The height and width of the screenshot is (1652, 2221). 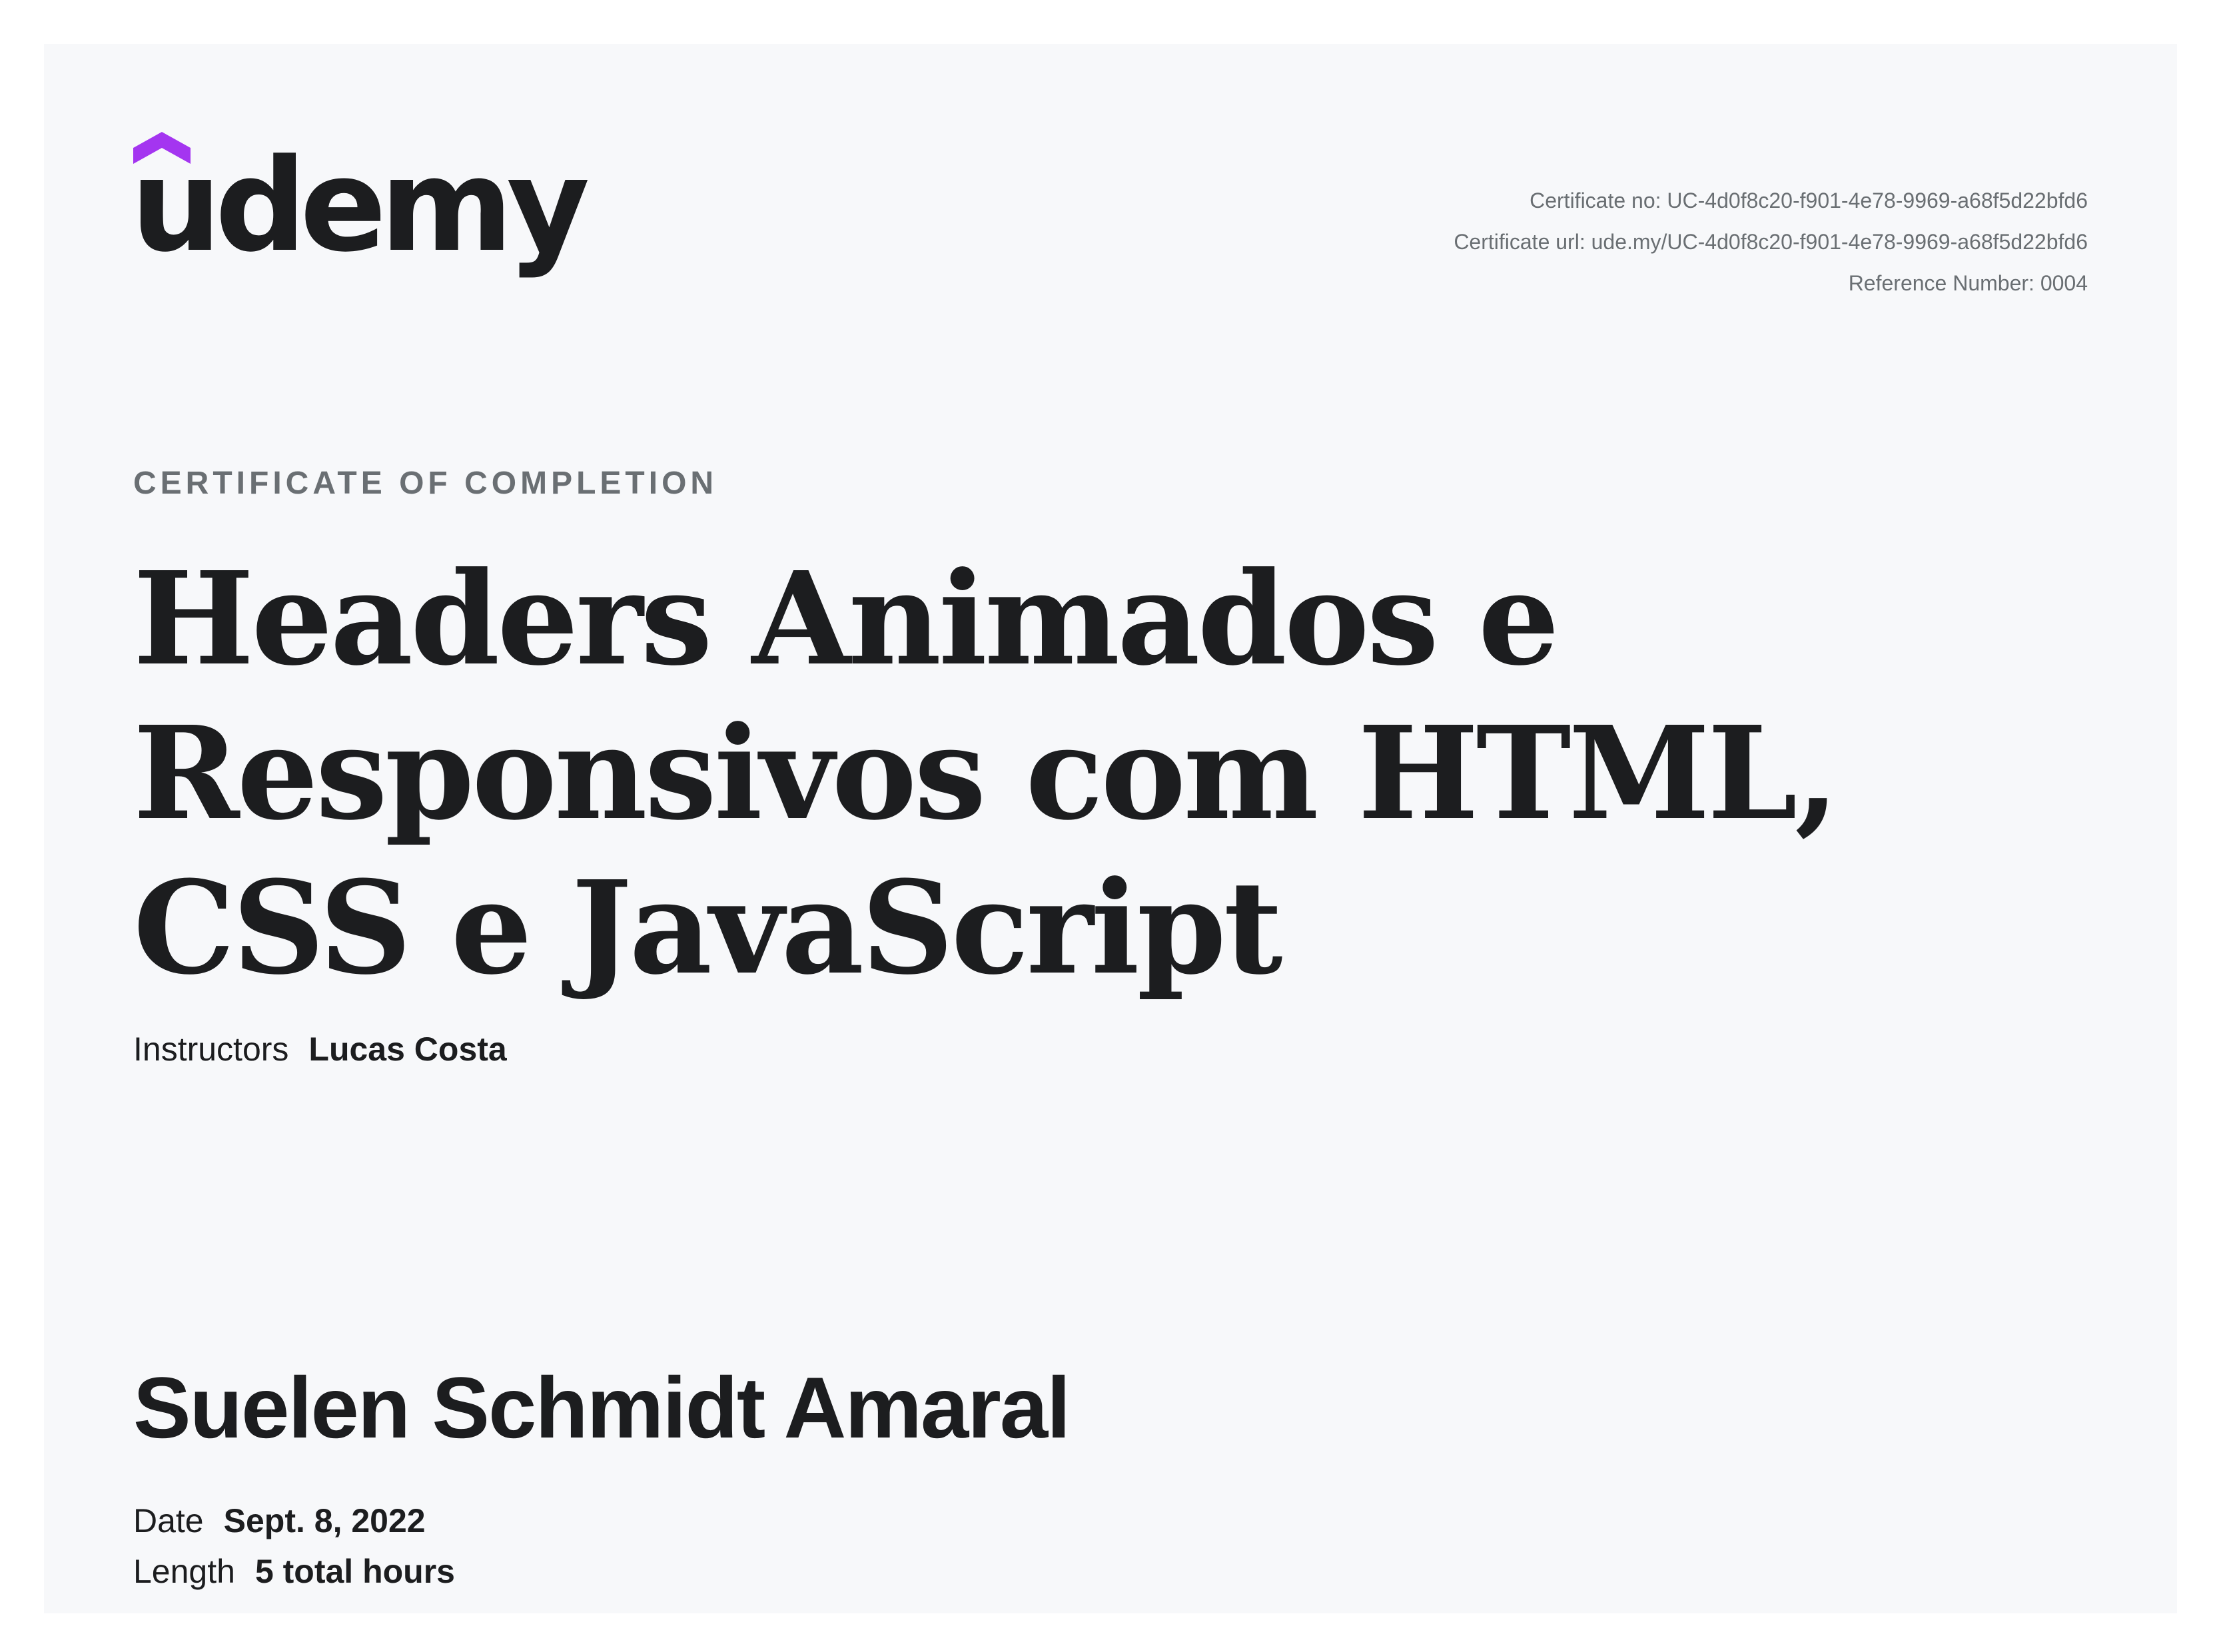 What do you see at coordinates (602, 1407) in the screenshot?
I see `student-name: Suelen Schmidt Amaral` at bounding box center [602, 1407].